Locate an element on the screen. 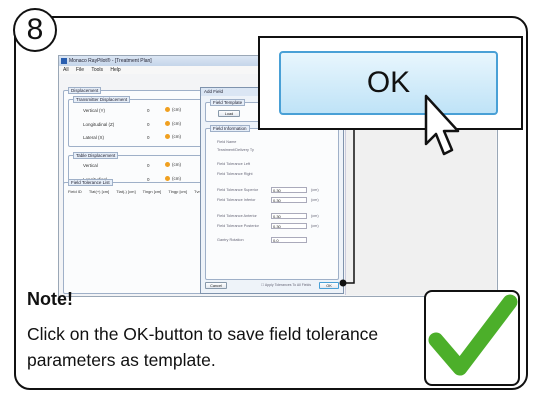 This screenshot has height=396, width=545. step-number-badge: 8 is located at coordinates (35, 30).